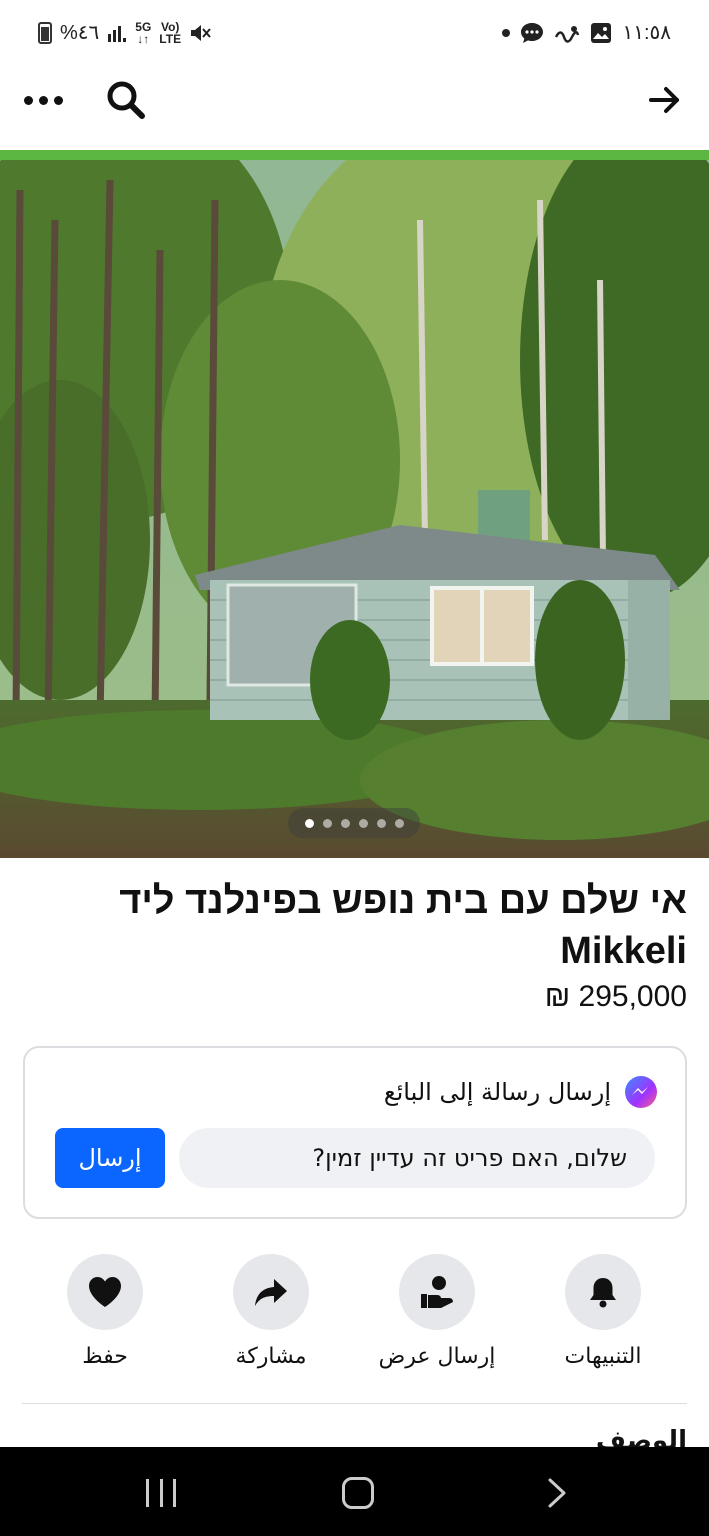 The image size is (709, 1536). I want to click on action-bar: التنبيهات إرسال عرض مشاركة حفظ, so click(354, 1314).